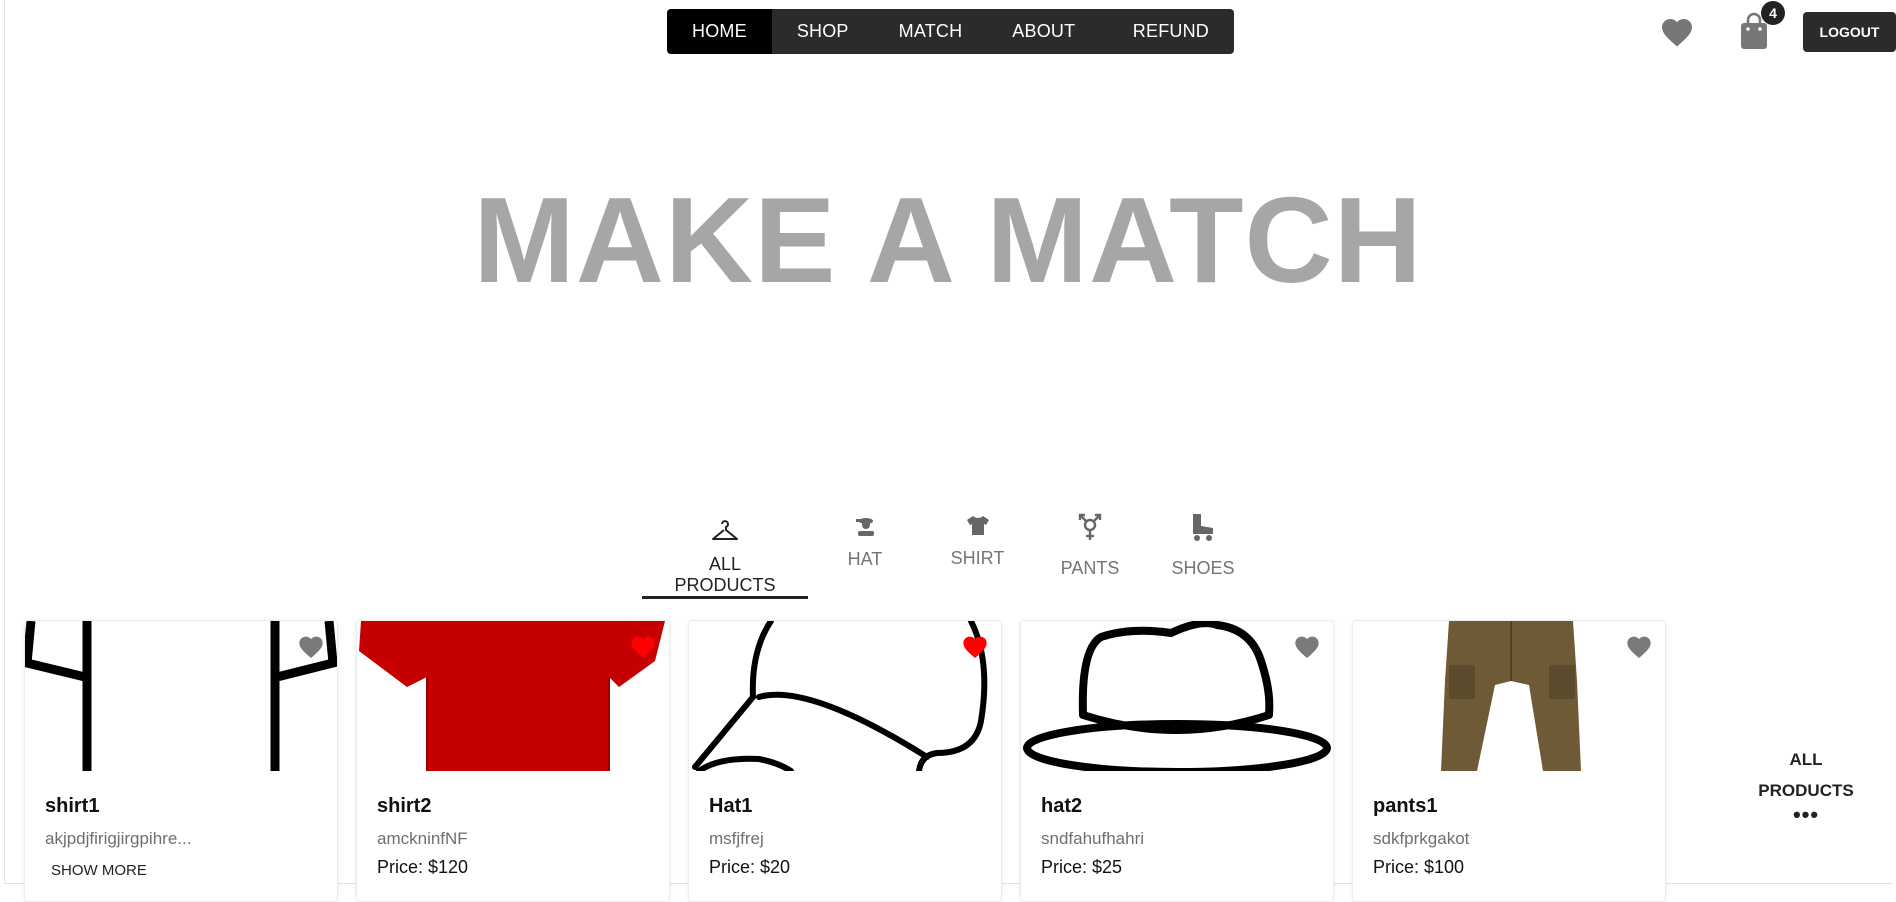  I want to click on tab-shoes-label: SHOES, so click(1203, 568).